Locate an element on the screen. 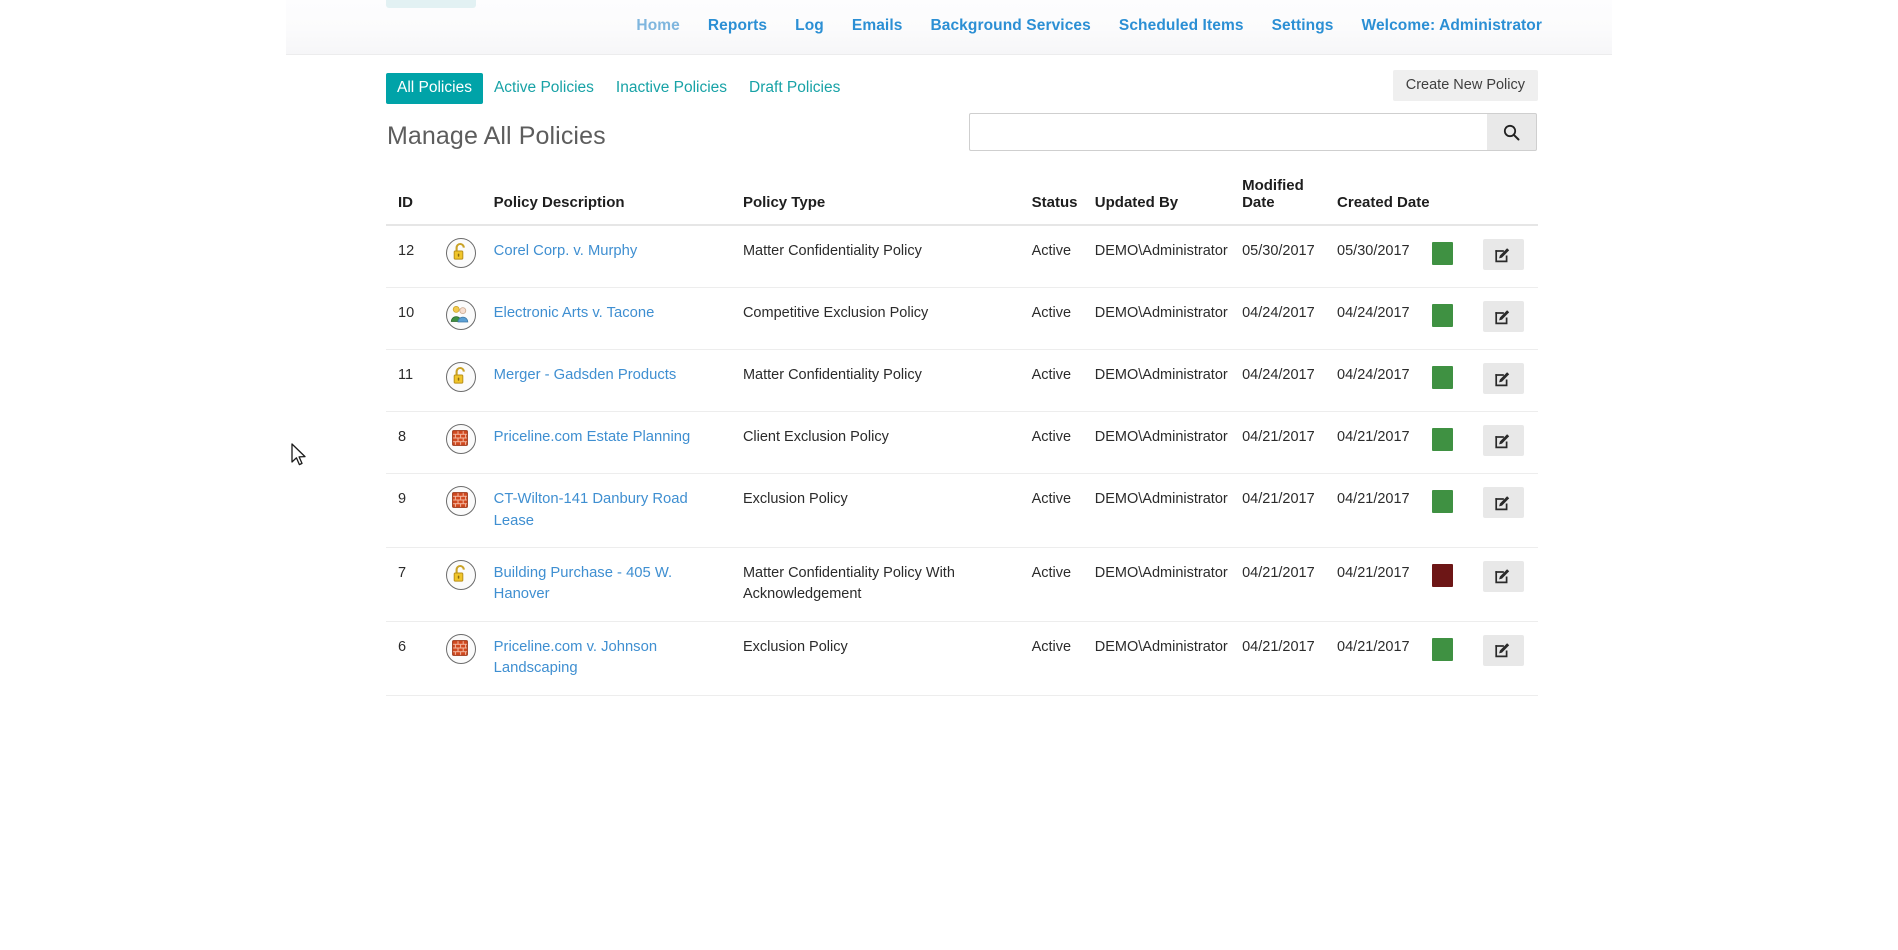  column-header-id: ID is located at coordinates (416, 201).